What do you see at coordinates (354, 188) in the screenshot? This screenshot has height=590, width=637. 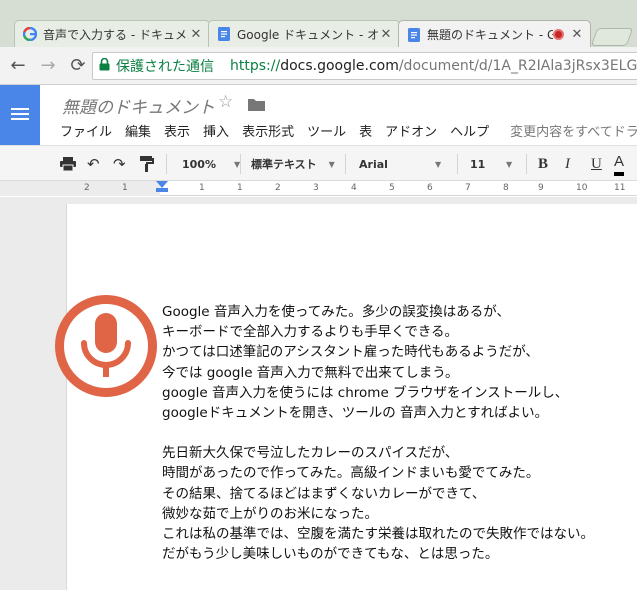 I see `ruler-tick: 4` at bounding box center [354, 188].